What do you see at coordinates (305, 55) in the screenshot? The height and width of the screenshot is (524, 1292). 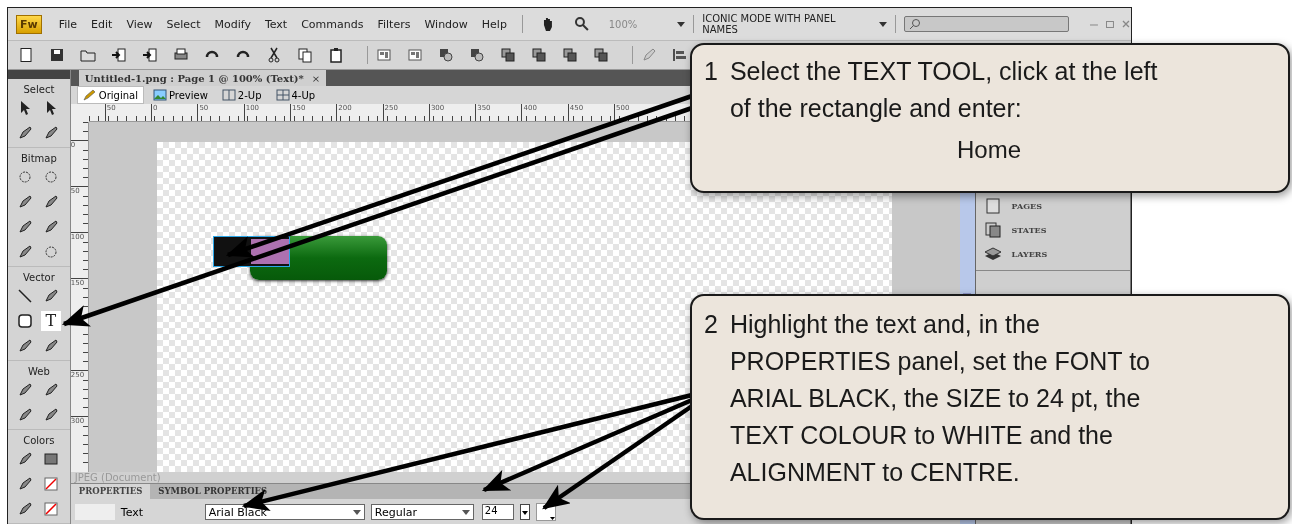 I see `copy-icon` at bounding box center [305, 55].